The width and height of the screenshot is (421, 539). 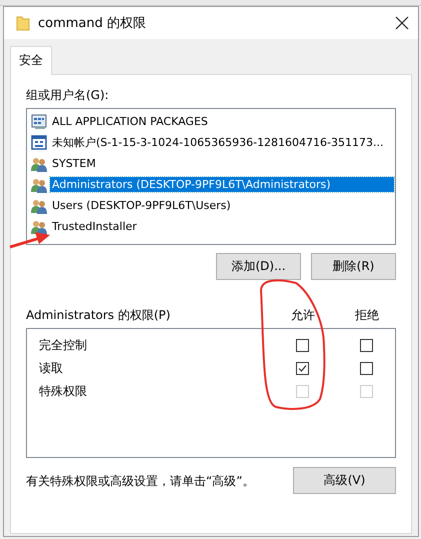 I want to click on column-header: 拒绝, so click(x=367, y=315).